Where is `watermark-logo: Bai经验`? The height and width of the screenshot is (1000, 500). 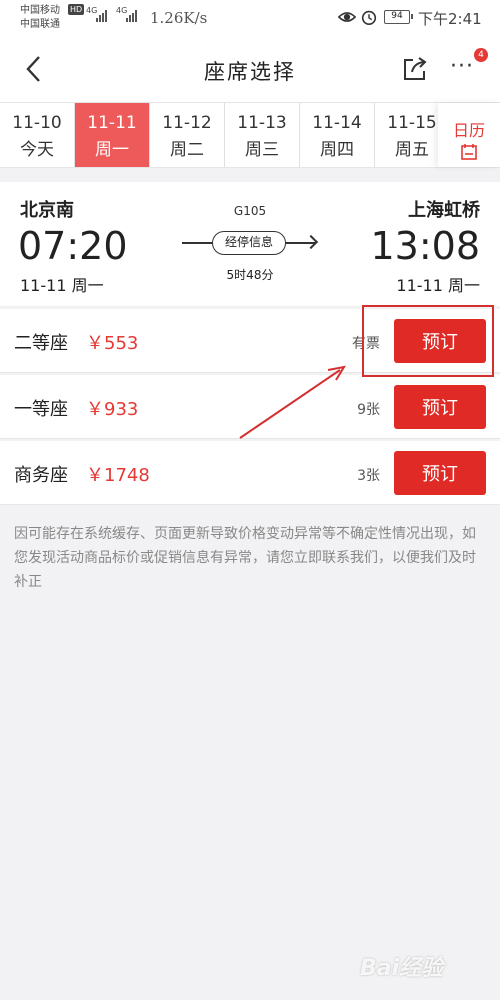
watermark-logo: Bai经验 is located at coordinates (402, 968).